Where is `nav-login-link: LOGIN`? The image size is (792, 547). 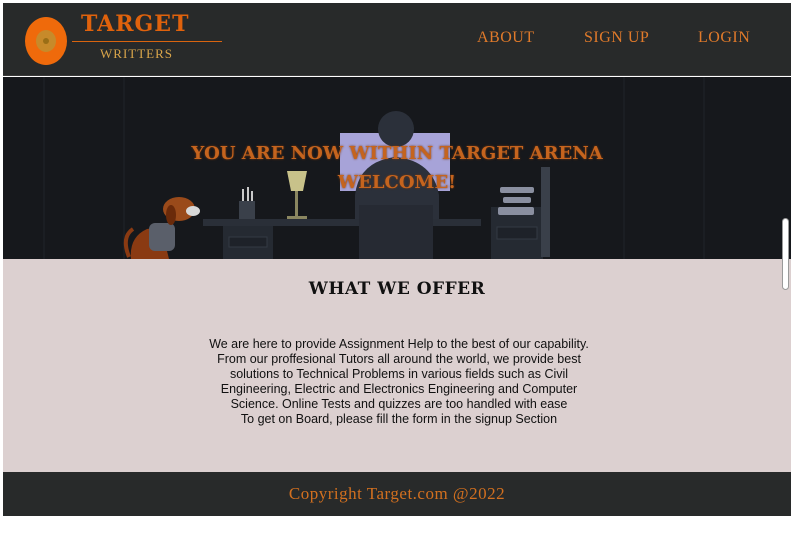 nav-login-link: LOGIN is located at coordinates (724, 38).